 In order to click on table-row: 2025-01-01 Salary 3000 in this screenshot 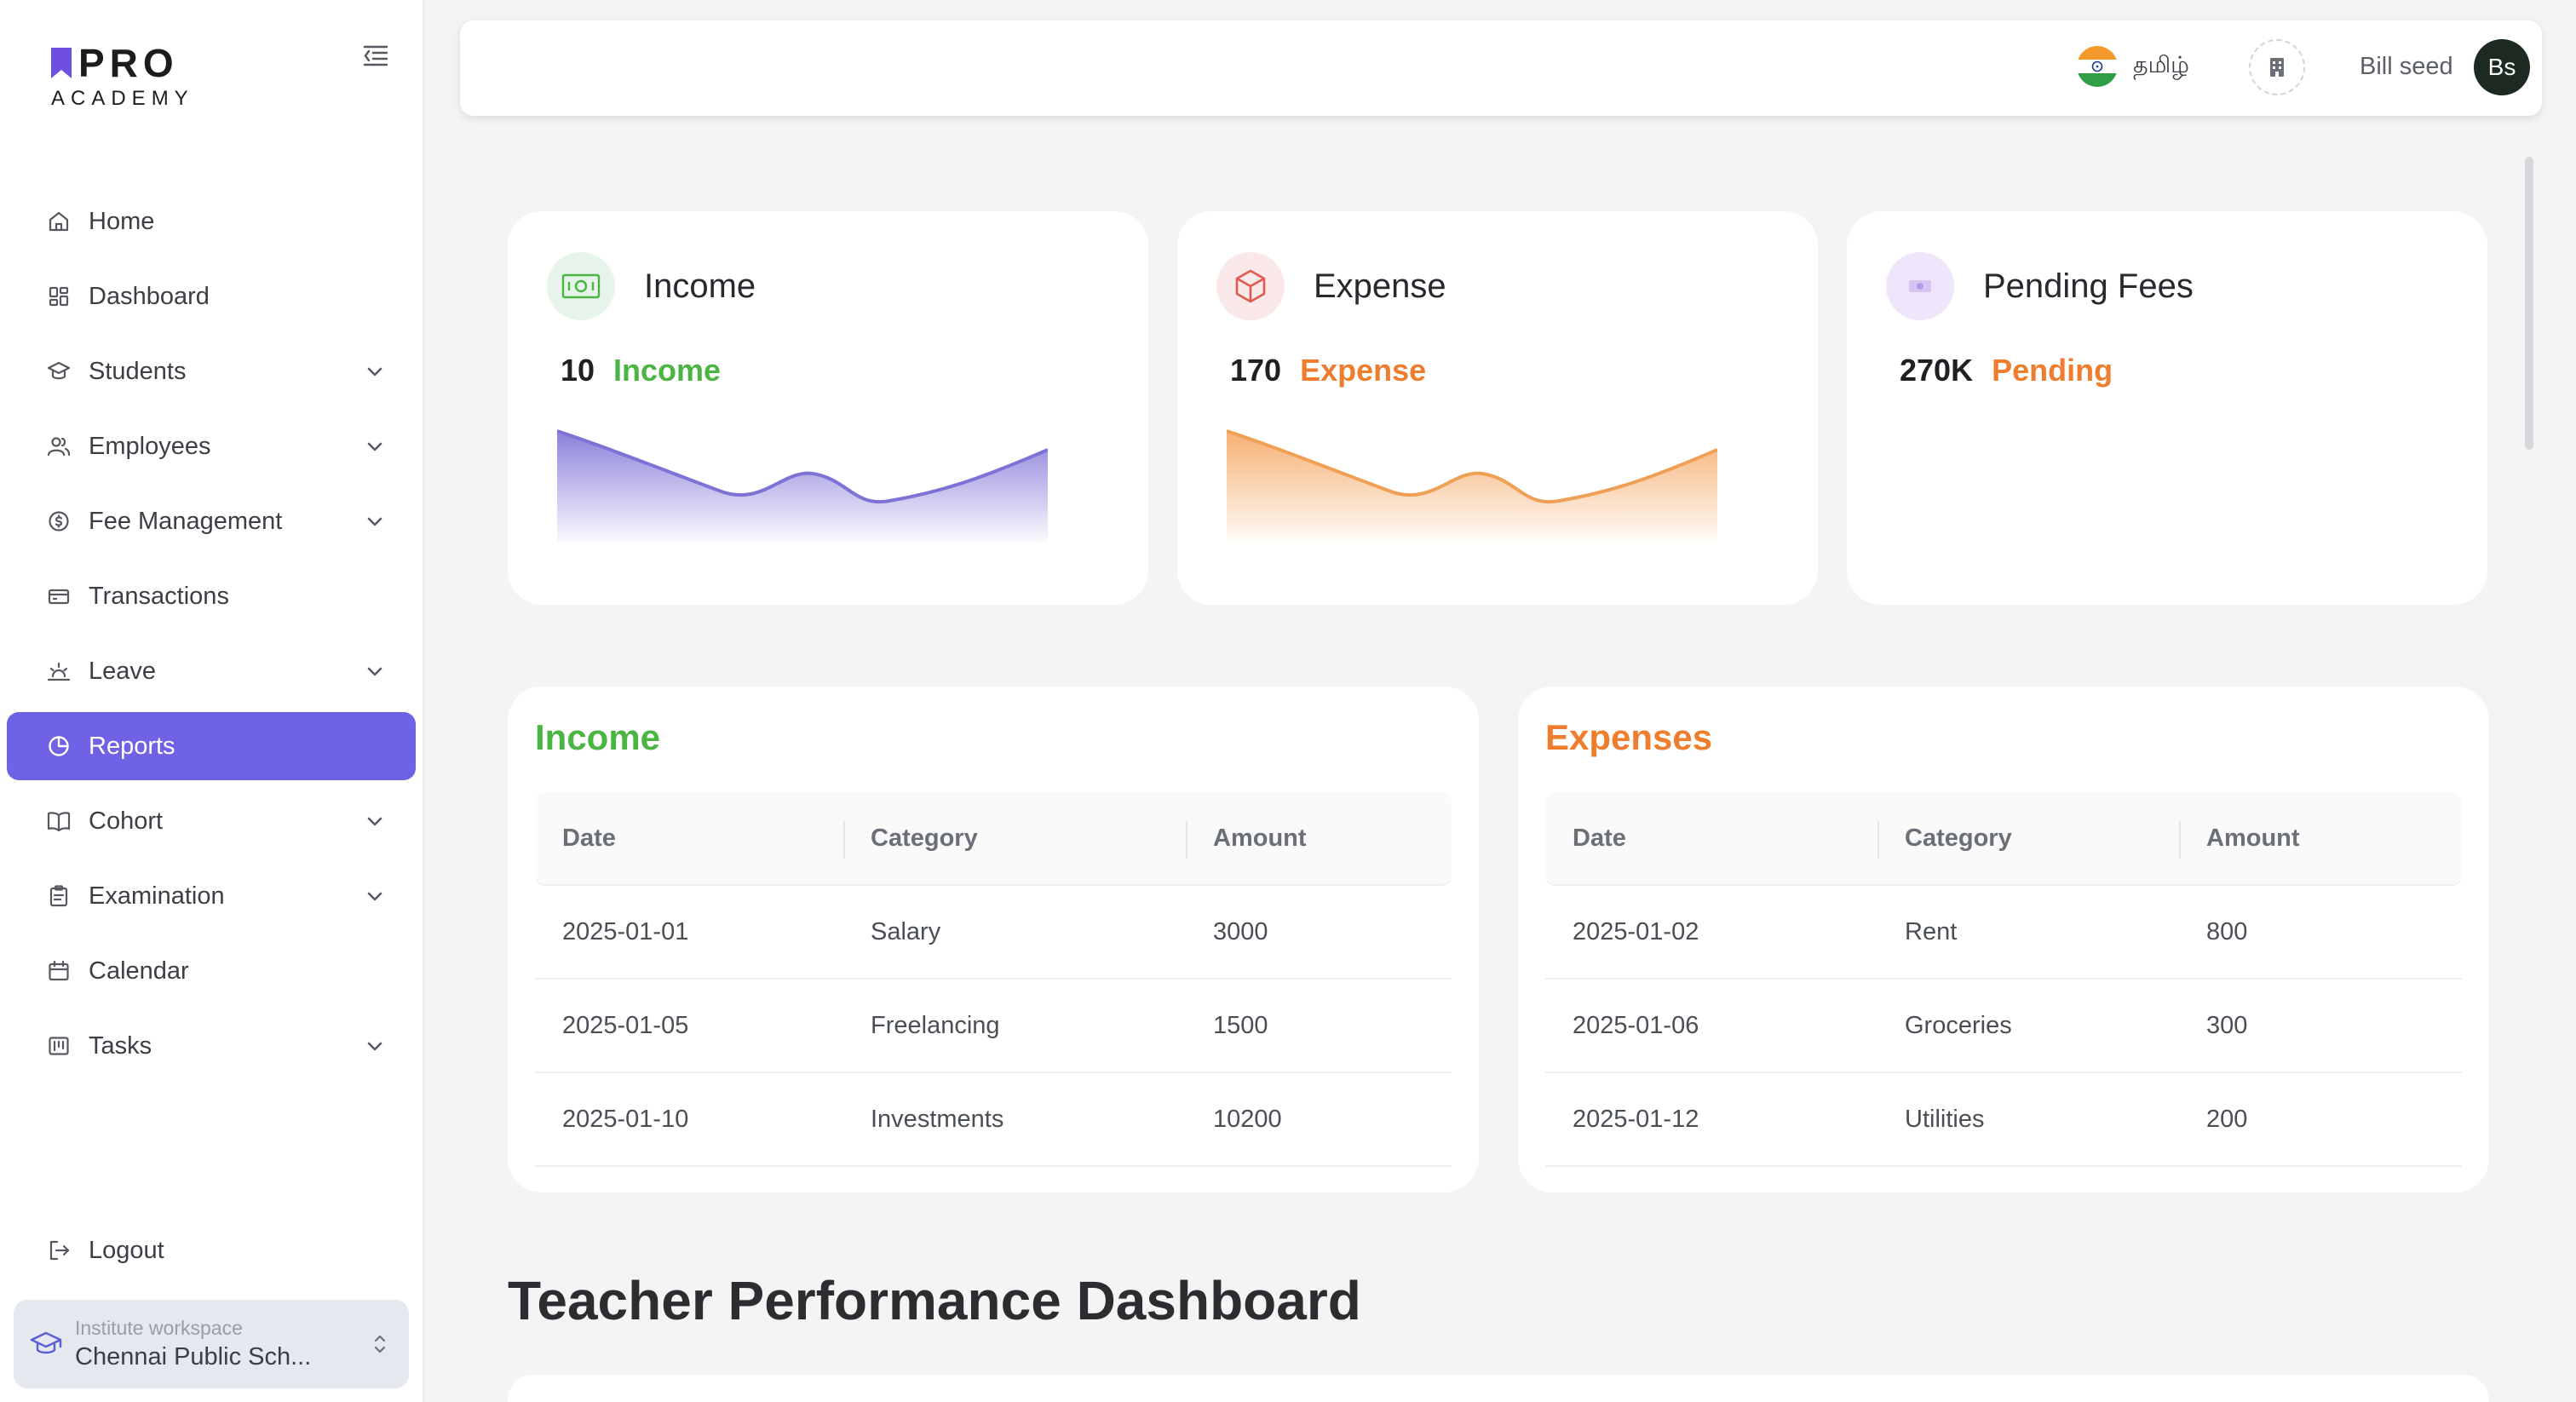, I will do `click(994, 933)`.